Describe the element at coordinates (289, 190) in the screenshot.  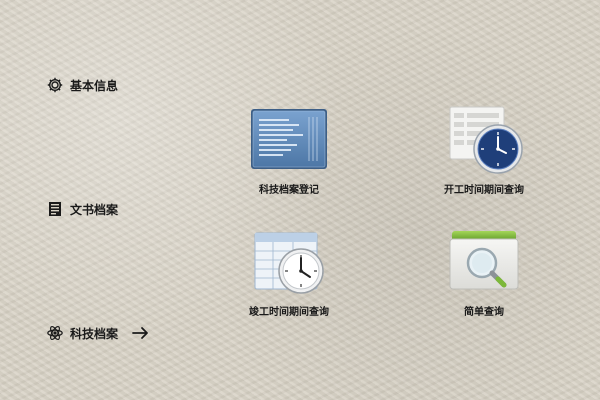
I see `tile-label: 科技档案登记` at that location.